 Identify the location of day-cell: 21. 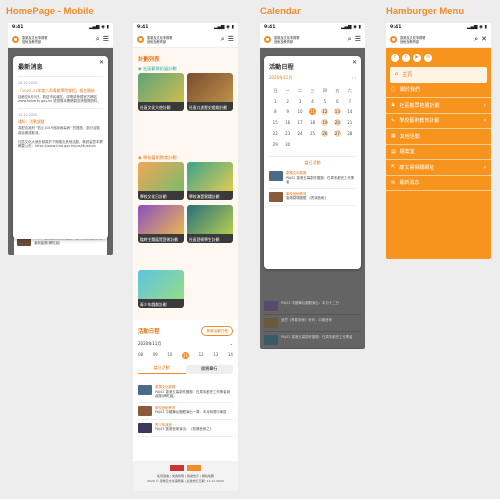
(350, 123).